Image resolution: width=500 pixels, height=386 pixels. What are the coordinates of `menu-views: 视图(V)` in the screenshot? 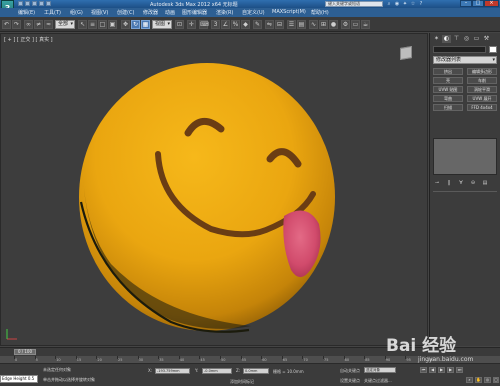 It's located at (99, 12).